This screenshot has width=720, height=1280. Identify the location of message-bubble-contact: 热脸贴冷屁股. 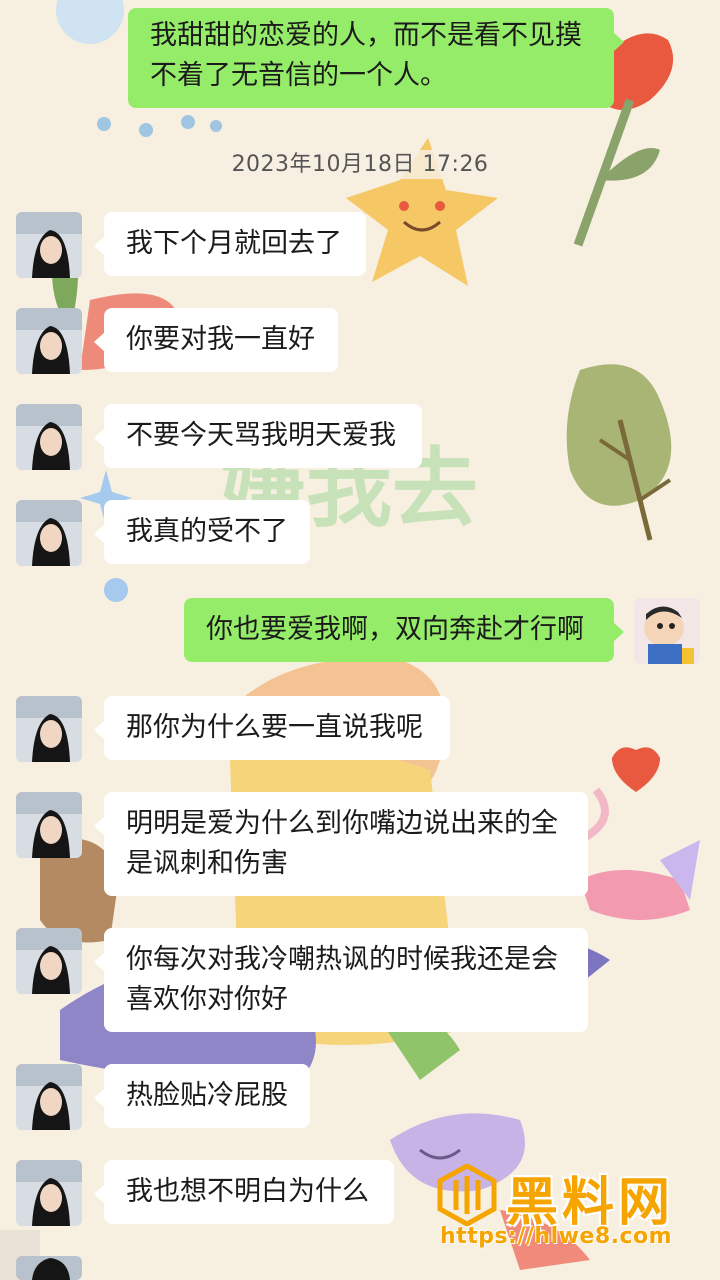
(202, 1096).